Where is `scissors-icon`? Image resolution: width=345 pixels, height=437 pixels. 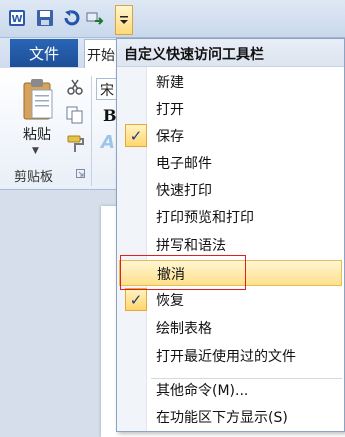
scissors-icon is located at coordinates (75, 87).